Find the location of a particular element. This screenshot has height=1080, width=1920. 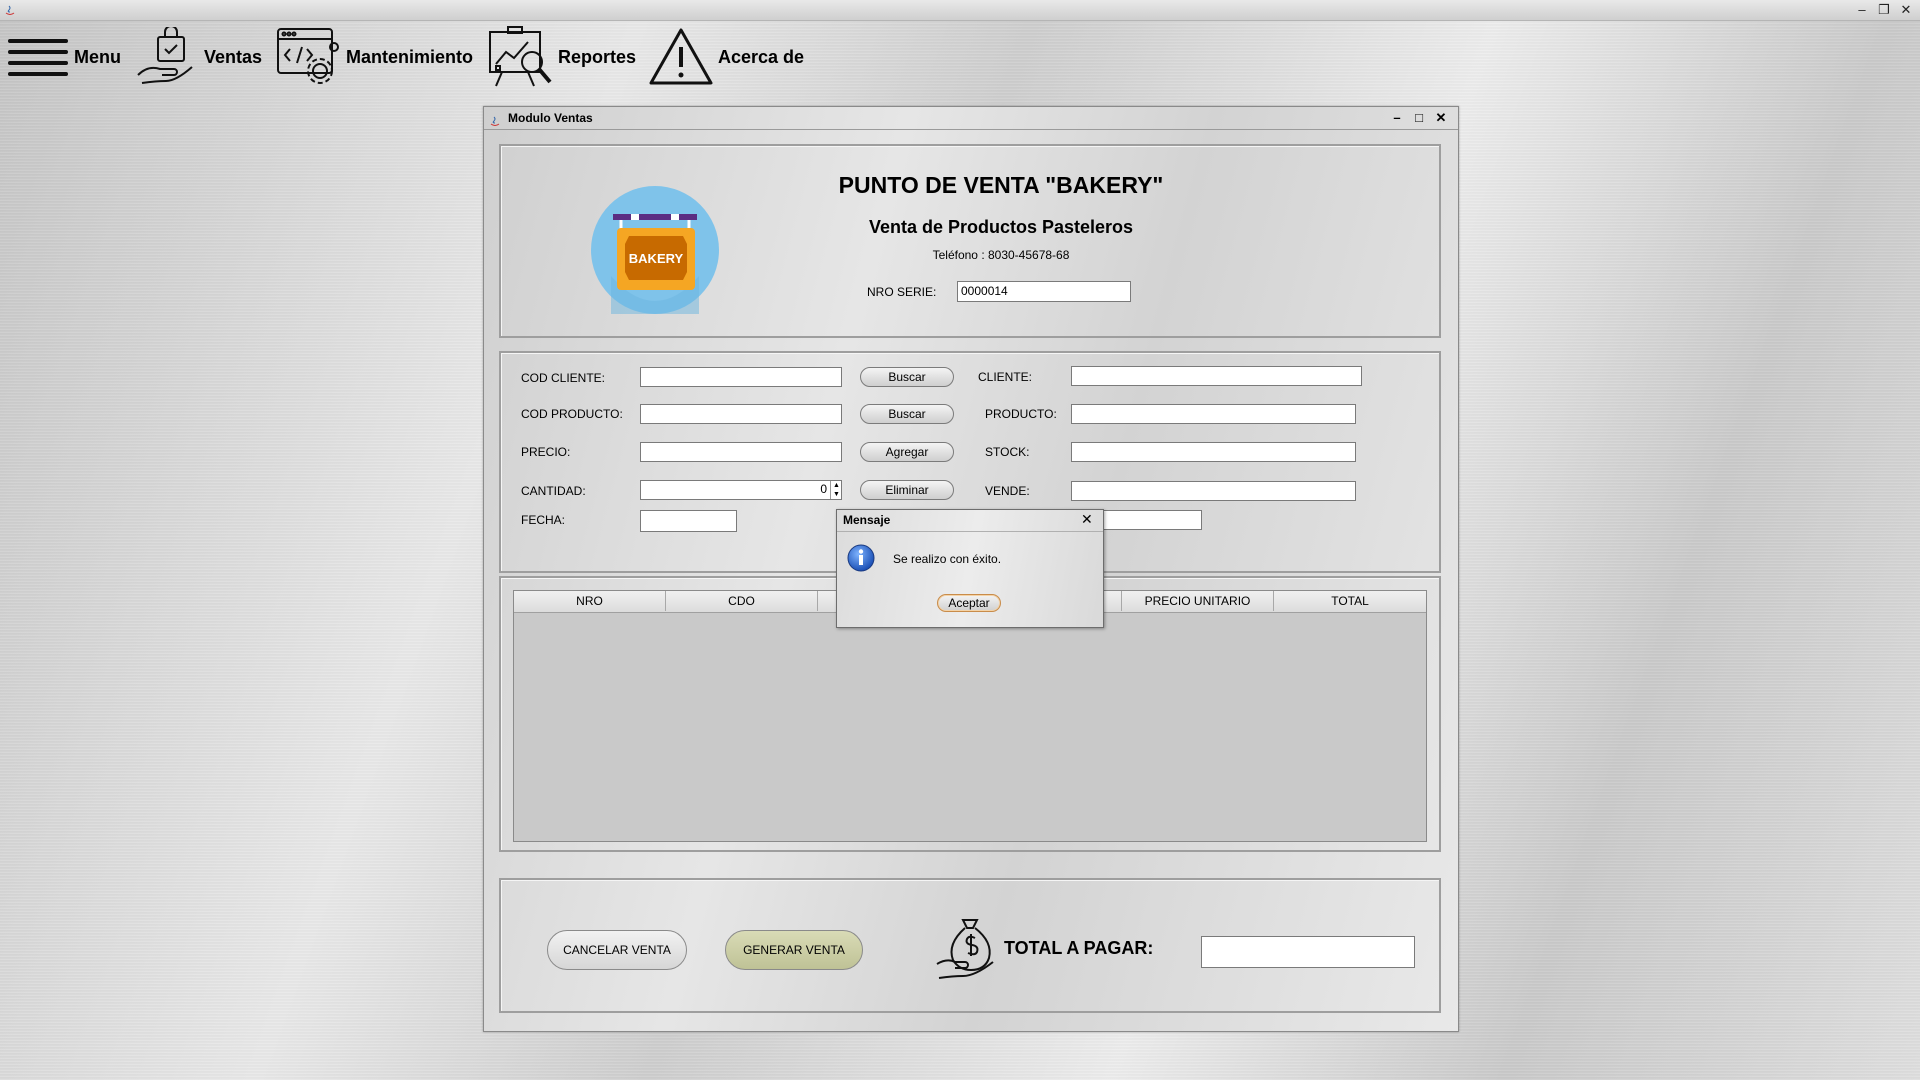

cod-producto-label: COD PRODUCTO: is located at coordinates (572, 414).